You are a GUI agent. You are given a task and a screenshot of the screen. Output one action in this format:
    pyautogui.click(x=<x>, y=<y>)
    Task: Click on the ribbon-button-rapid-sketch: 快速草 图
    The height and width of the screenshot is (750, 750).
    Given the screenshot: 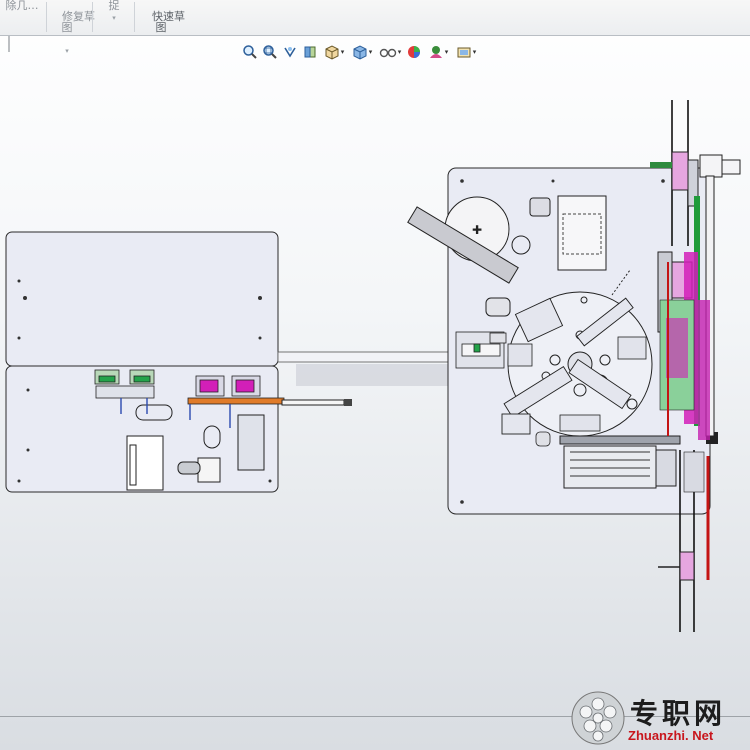 What is the action you would take?
    pyautogui.click(x=161, y=17)
    